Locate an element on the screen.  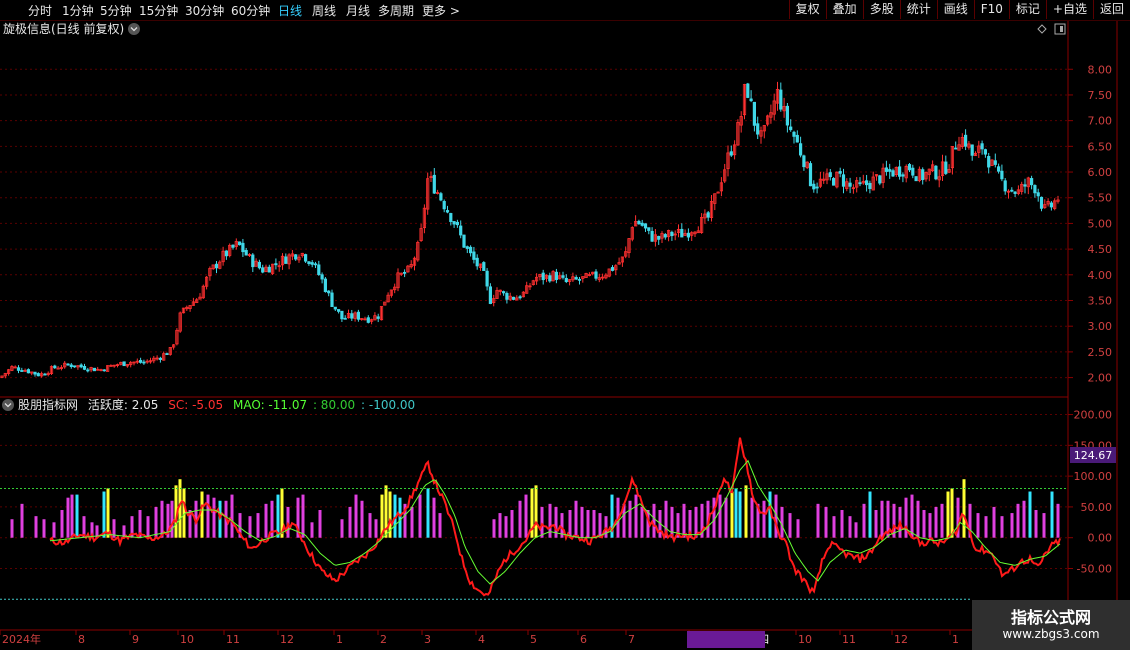
activity-label: 活跃度: 2.05 is located at coordinates (123, 404).